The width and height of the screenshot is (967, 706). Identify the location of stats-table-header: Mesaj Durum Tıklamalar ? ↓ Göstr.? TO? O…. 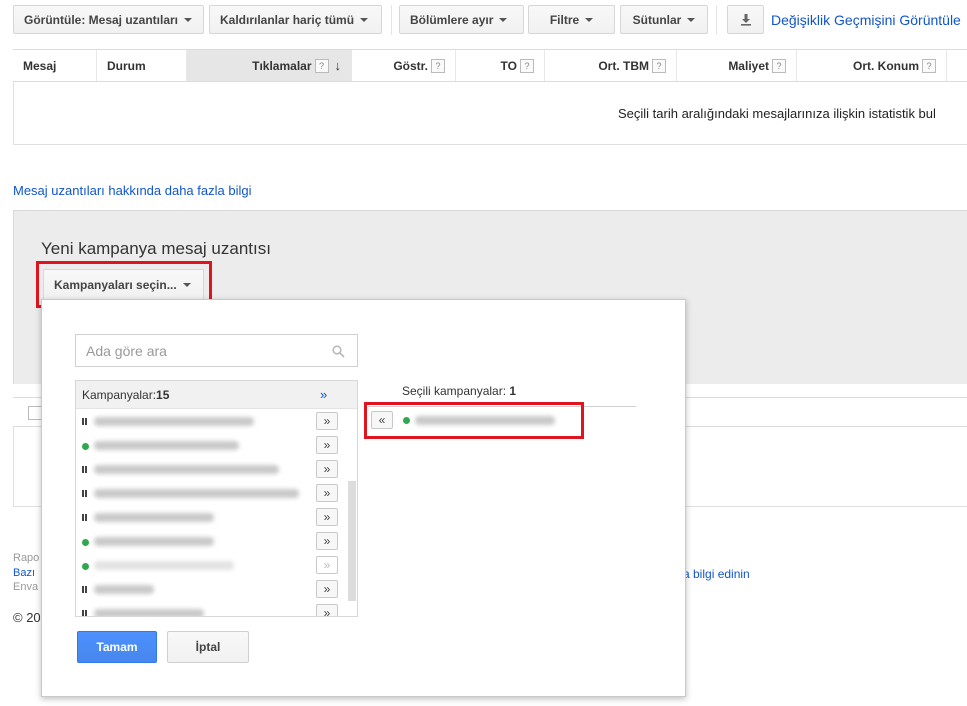
(490, 65).